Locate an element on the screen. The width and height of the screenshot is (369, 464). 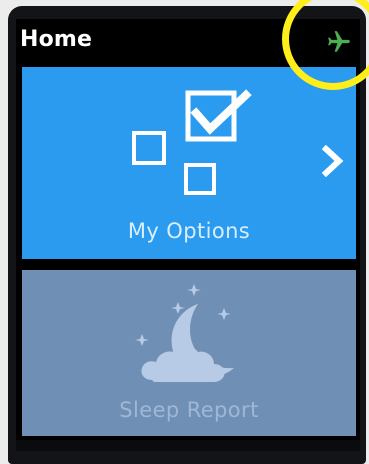
sleep-report-label: Sleep Report is located at coordinates (189, 410).